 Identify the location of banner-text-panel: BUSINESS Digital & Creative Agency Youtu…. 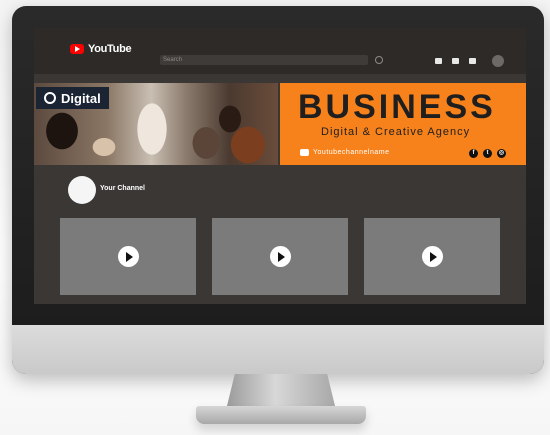
(403, 124).